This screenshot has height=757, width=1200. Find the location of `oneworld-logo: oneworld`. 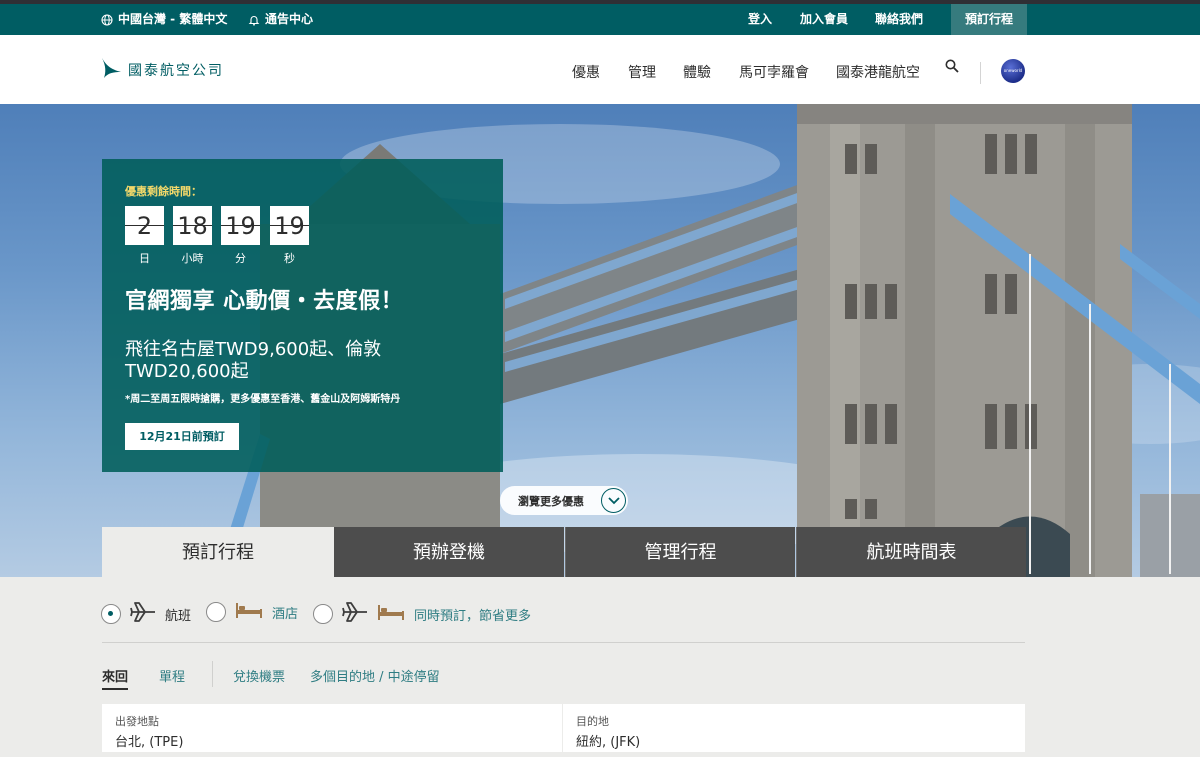

oneworld-logo: oneworld is located at coordinates (1013, 71).